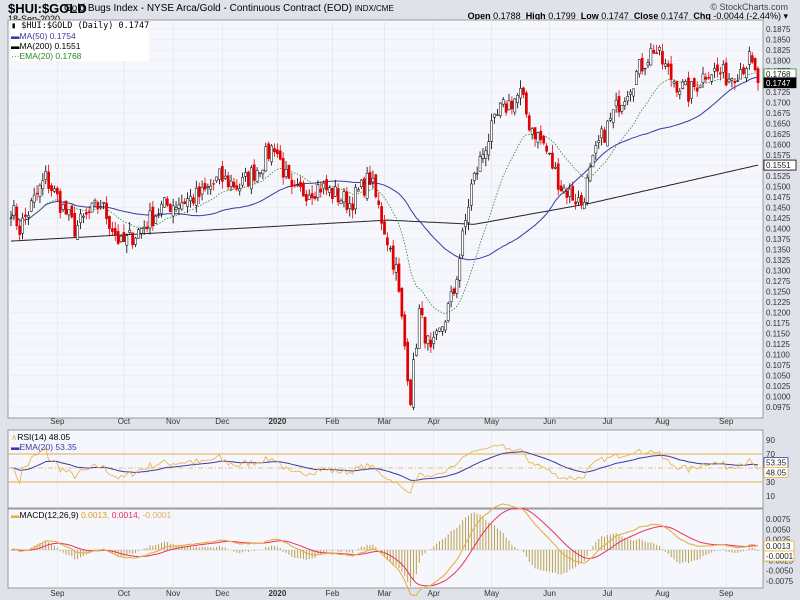  I want to click on y-tick-label: 0.1425, so click(778, 218).